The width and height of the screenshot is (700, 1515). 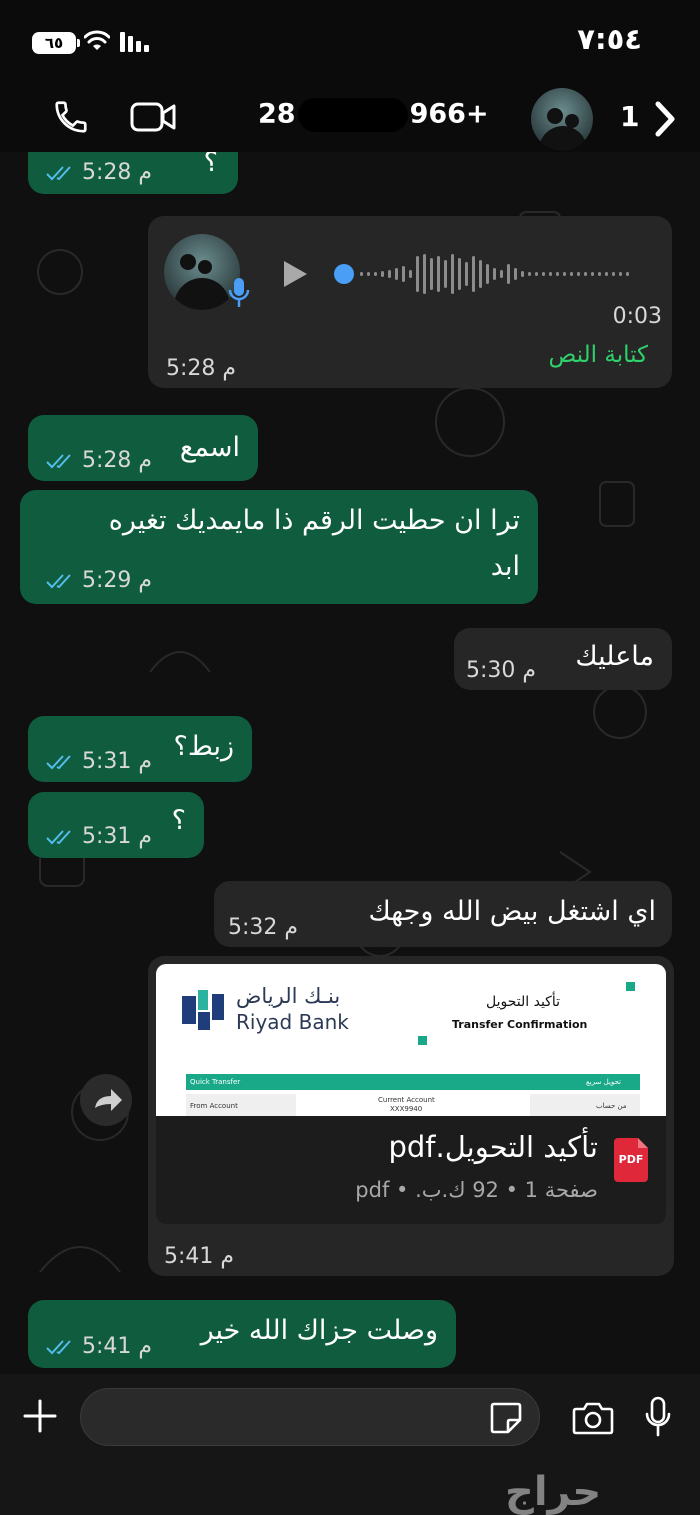 I want to click on top-bar: ٦٥ ٧:٥٤ 28 966+ 1, so click(x=350, y=76).